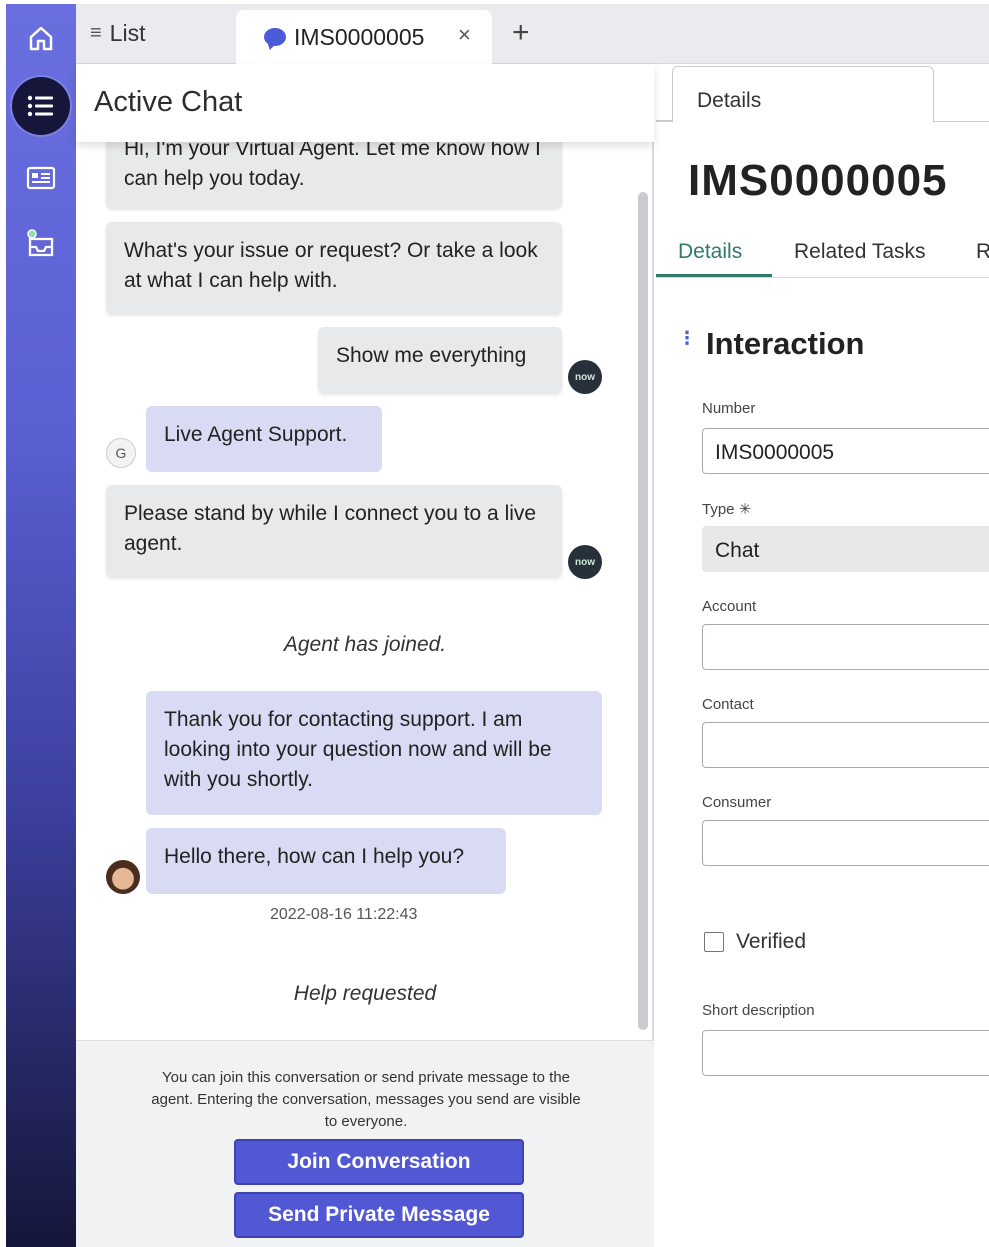  I want to click on section-title: Interaction, so click(785, 343).